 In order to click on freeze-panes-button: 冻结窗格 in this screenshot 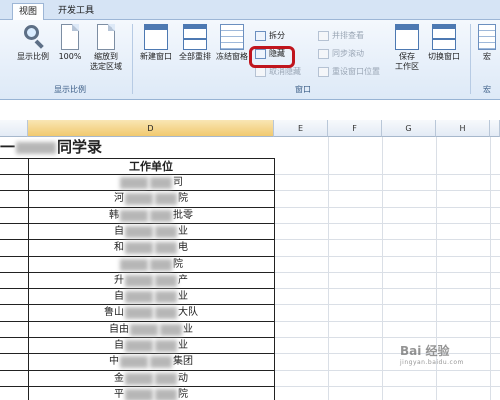, I will do `click(232, 52)`.